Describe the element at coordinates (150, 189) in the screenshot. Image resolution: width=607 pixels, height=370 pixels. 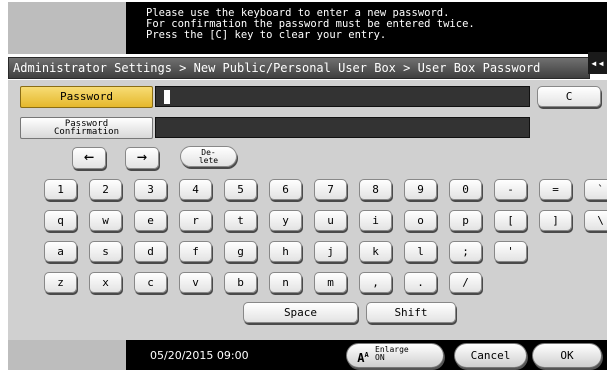
I see `key: 3` at that location.